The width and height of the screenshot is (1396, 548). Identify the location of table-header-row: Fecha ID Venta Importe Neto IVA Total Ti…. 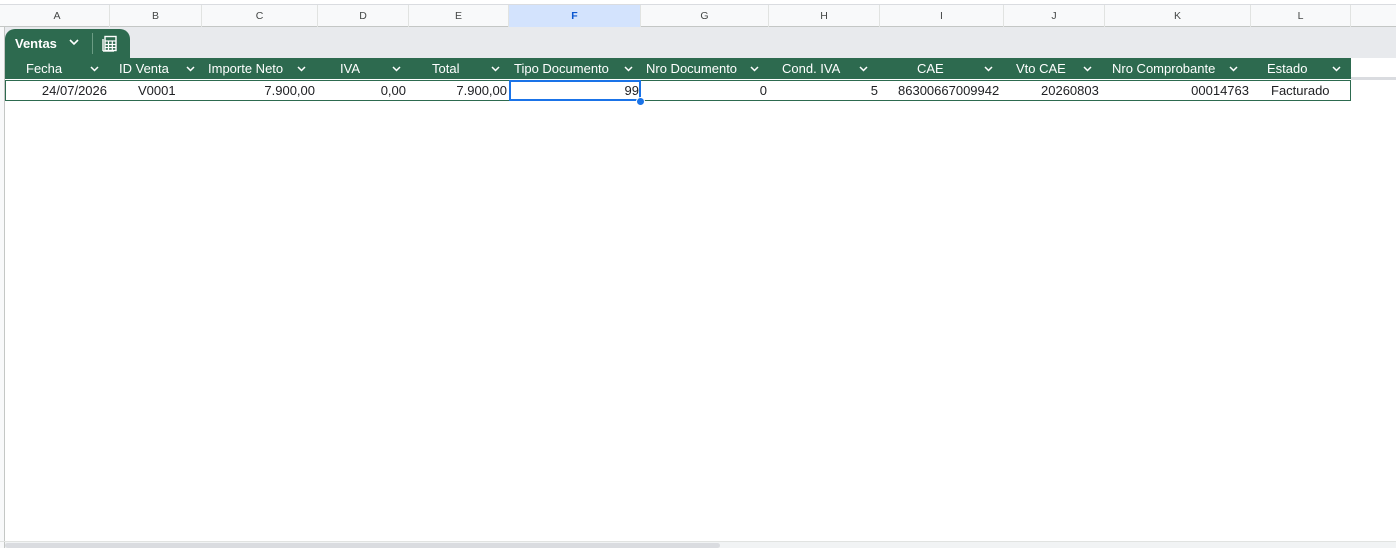
(678, 68).